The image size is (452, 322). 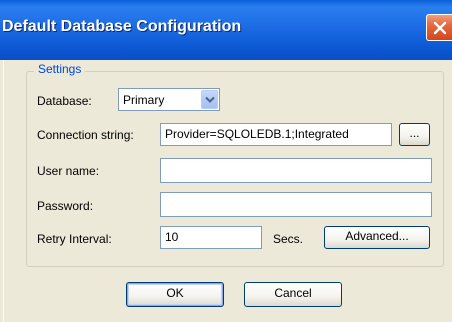 I want to click on close-button, so click(x=439, y=27).